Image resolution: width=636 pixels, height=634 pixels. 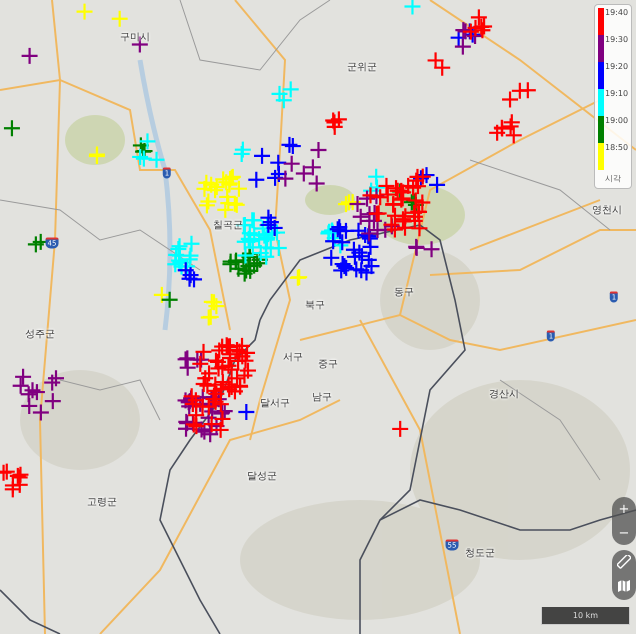 What do you see at coordinates (328, 364) in the screenshot?
I see `place-label: 중구` at bounding box center [328, 364].